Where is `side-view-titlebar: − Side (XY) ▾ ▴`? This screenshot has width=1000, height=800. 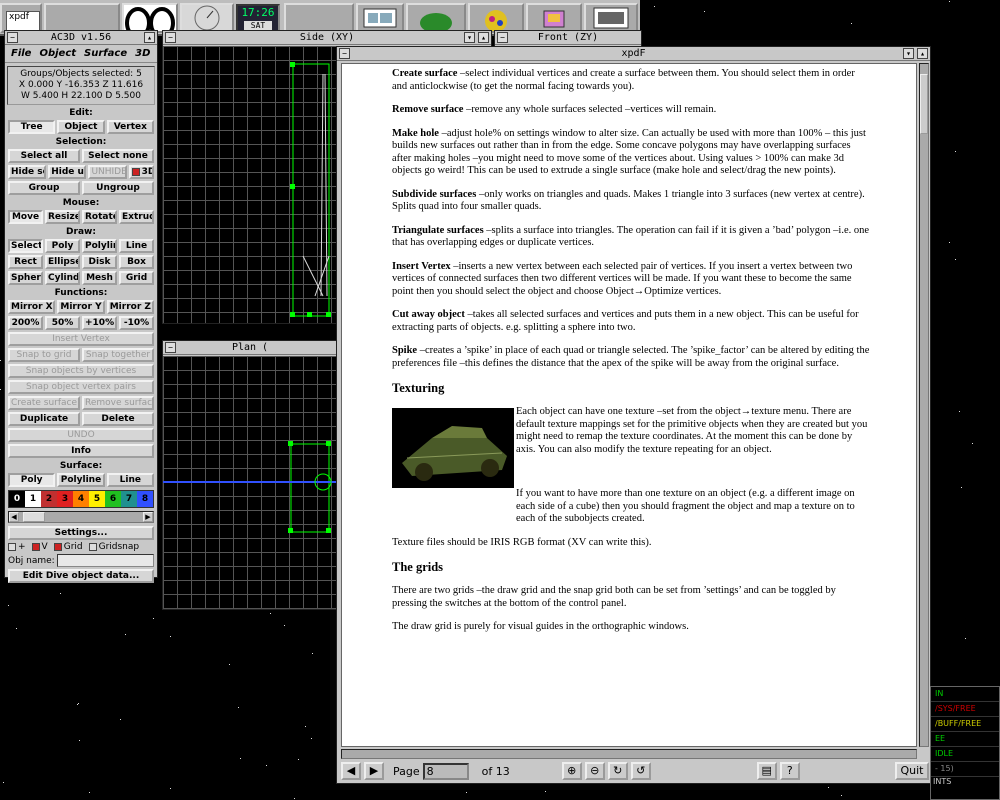 side-view-titlebar: − Side (XY) ▾ ▴ is located at coordinates (327, 38).